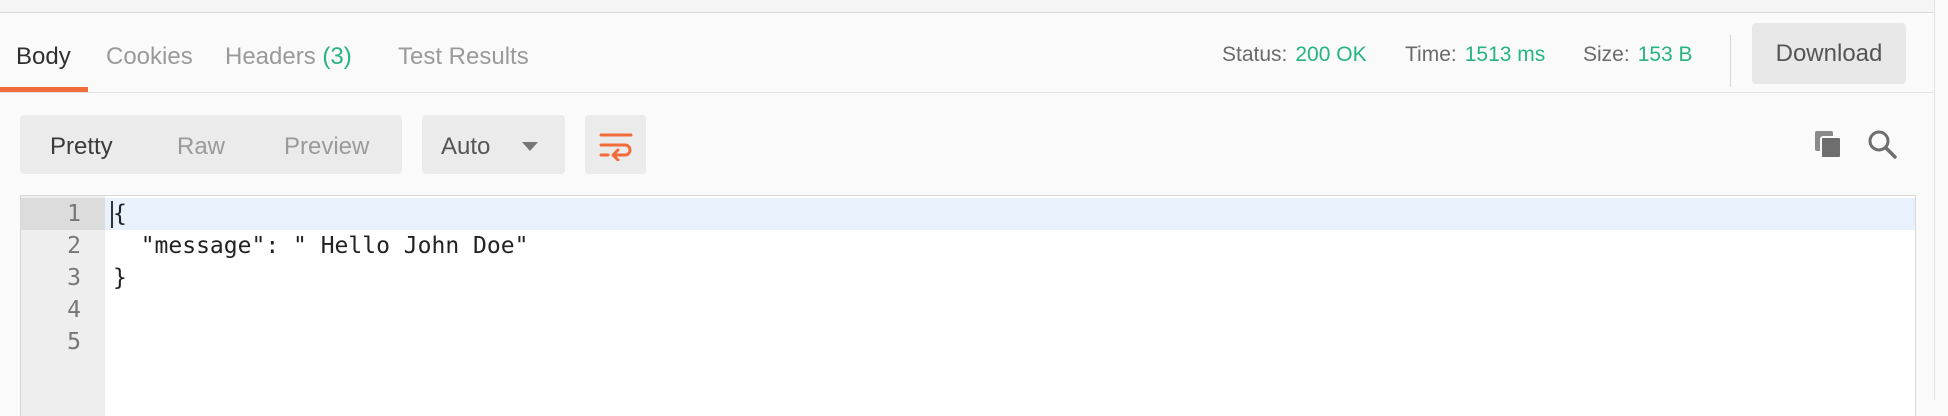 This screenshot has height=416, width=1948. What do you see at coordinates (1505, 54) in the screenshot?
I see `time-value: 1513 ms` at bounding box center [1505, 54].